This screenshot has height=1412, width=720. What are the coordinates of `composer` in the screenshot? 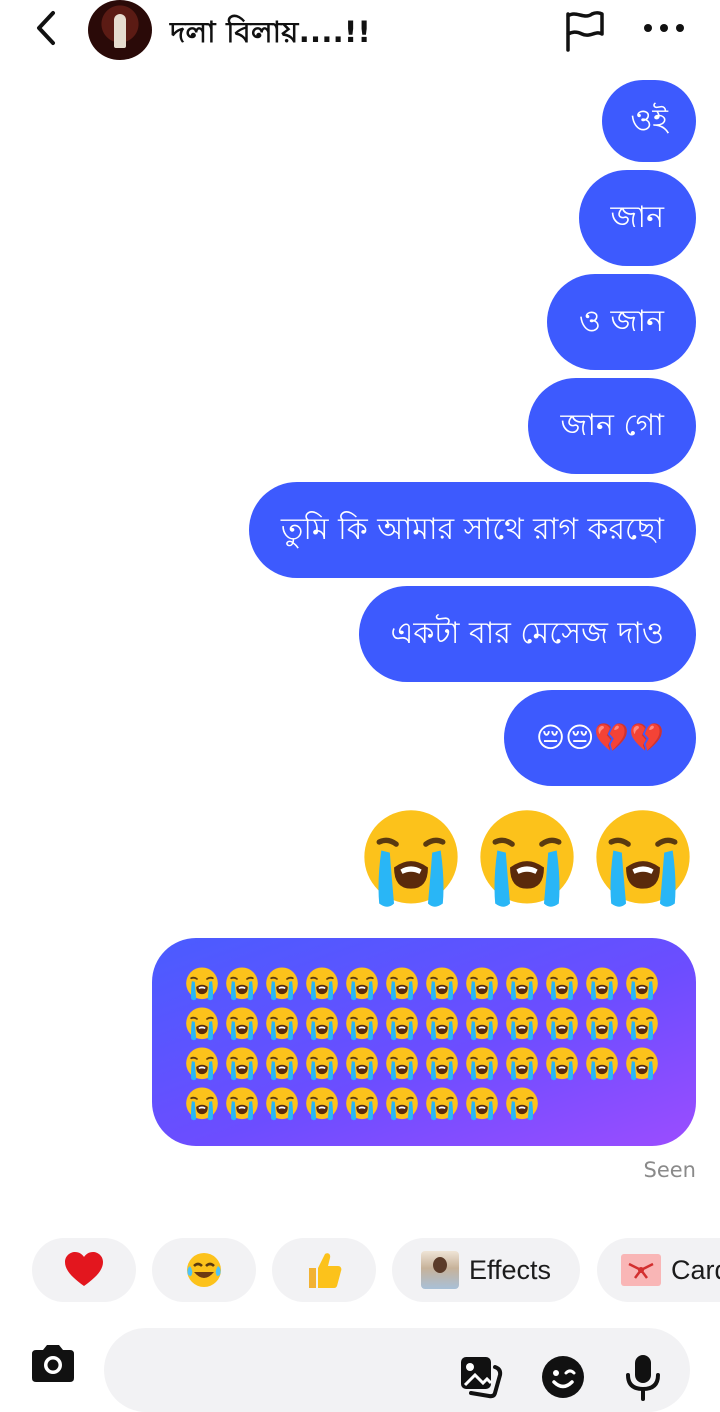 It's located at (360, 1365).